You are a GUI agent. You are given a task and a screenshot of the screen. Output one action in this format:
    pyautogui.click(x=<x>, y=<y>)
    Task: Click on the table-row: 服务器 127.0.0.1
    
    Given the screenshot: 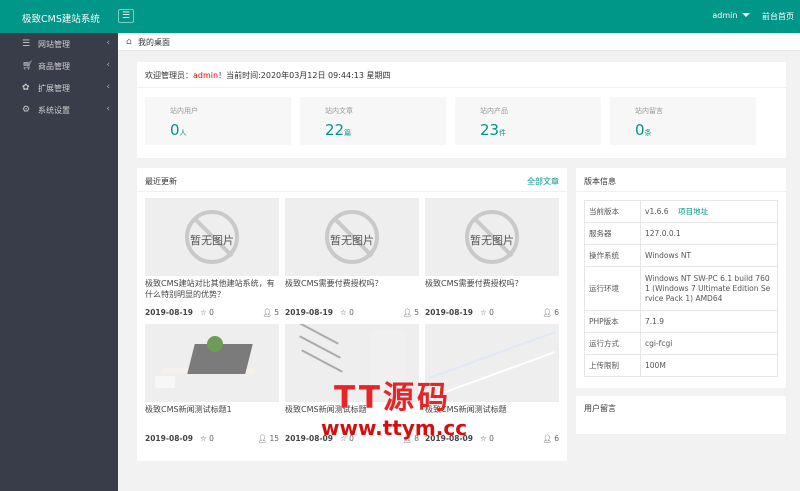 What is the action you would take?
    pyautogui.click(x=681, y=233)
    